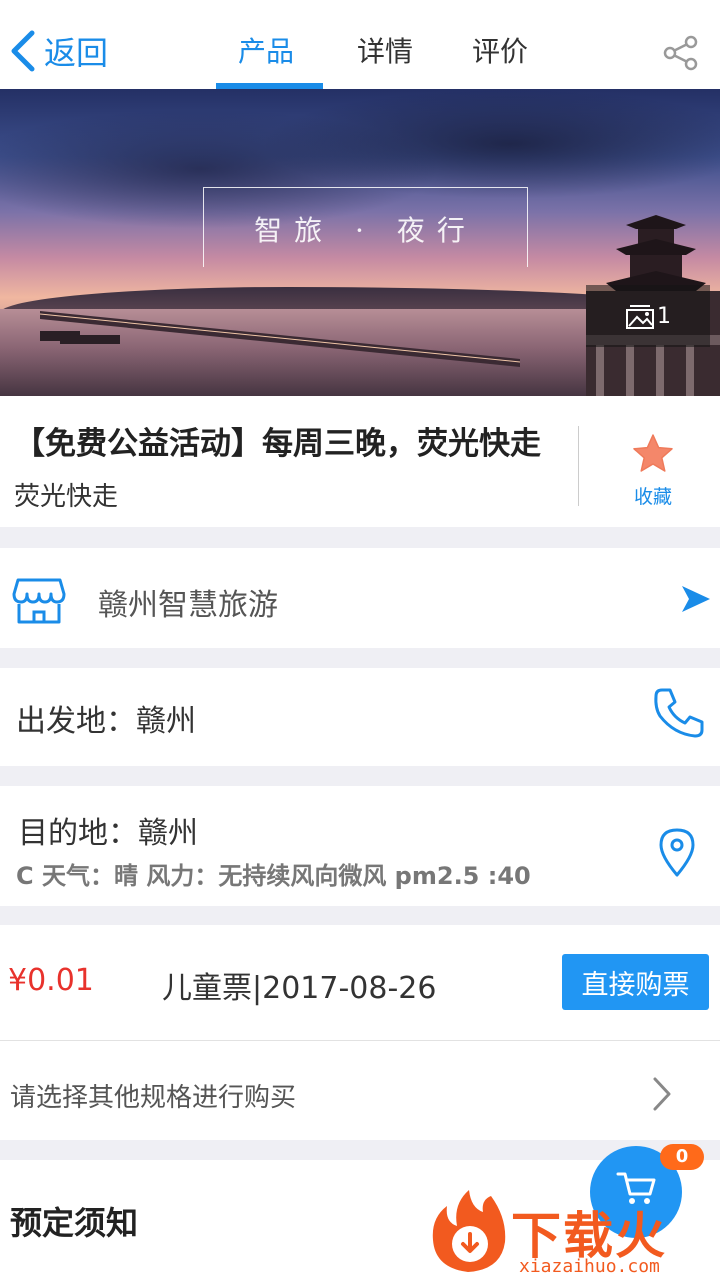 This screenshot has width=720, height=1280. What do you see at coordinates (640, 317) in the screenshot?
I see `image-gallery-icon` at bounding box center [640, 317].